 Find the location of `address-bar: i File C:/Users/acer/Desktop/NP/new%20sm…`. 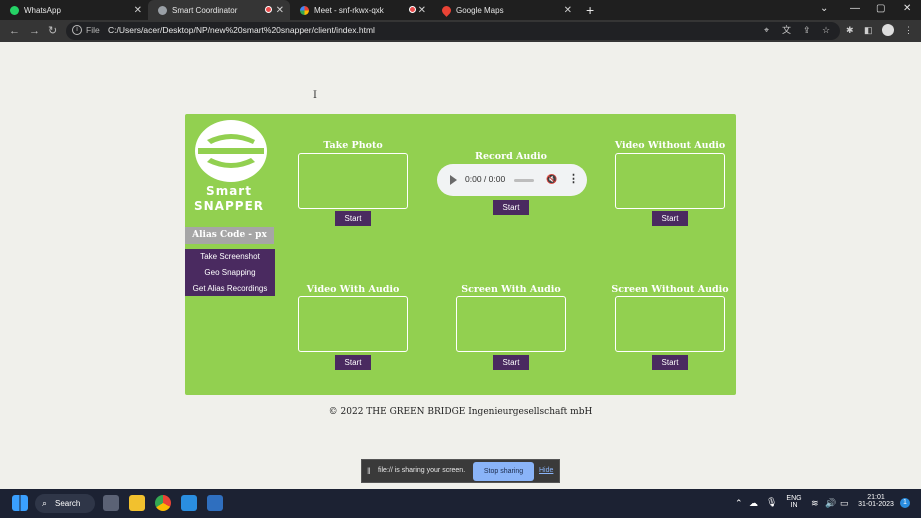

address-bar: i File C:/Users/acer/Desktop/NP/new%20sm… is located at coordinates (453, 31).